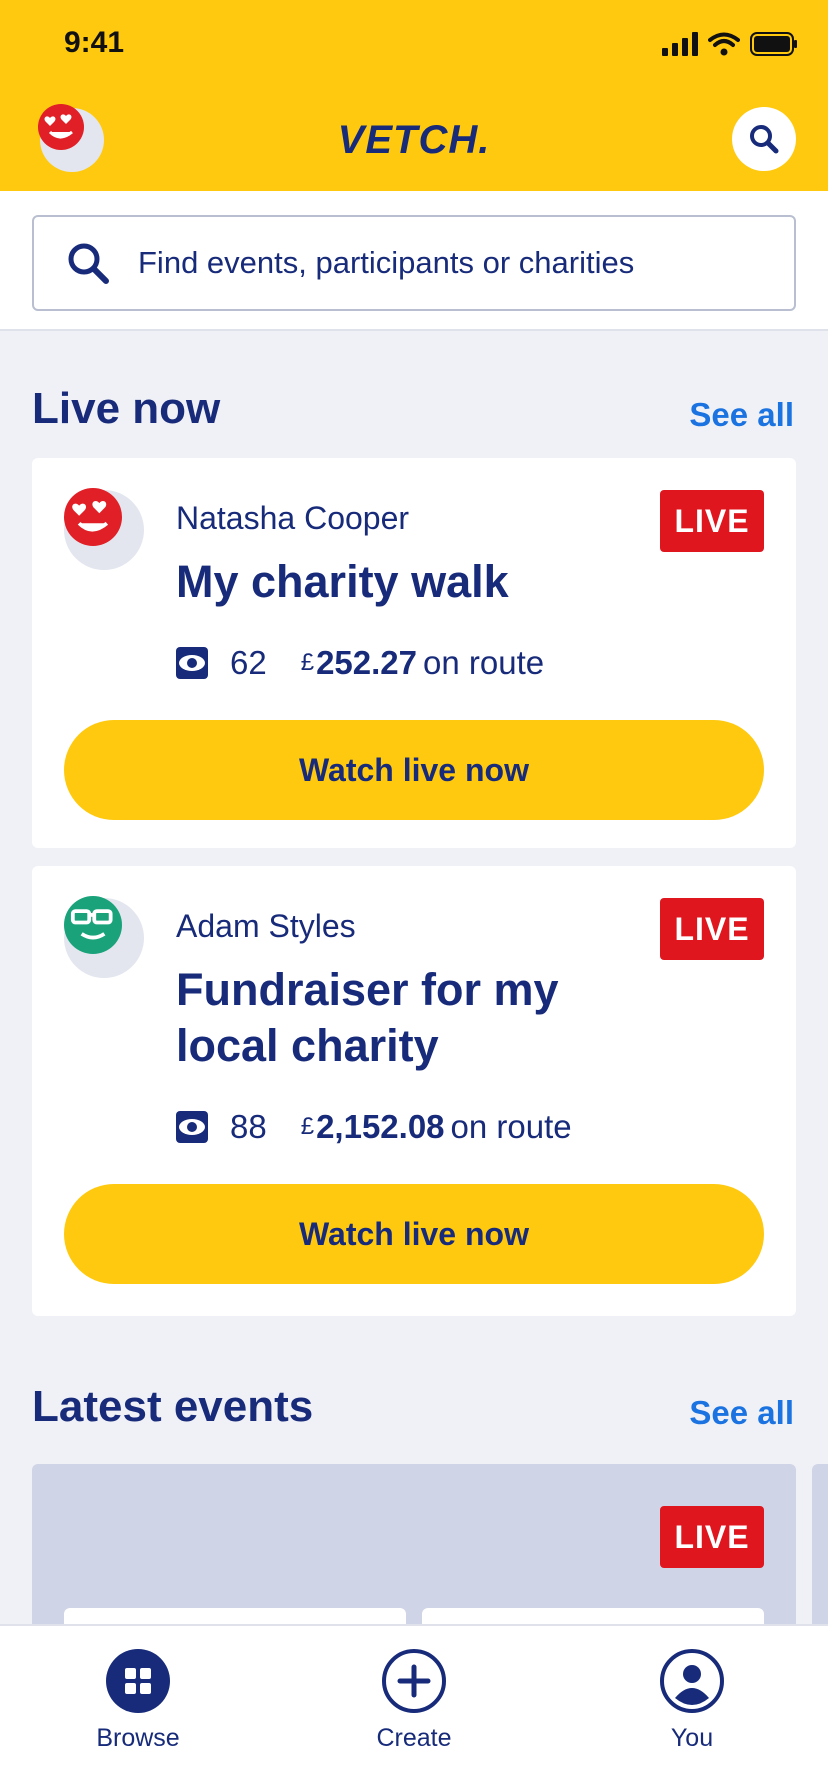 The width and height of the screenshot is (828, 1792). Describe the element at coordinates (138, 1681) in the screenshot. I see `grid-icon` at that location.